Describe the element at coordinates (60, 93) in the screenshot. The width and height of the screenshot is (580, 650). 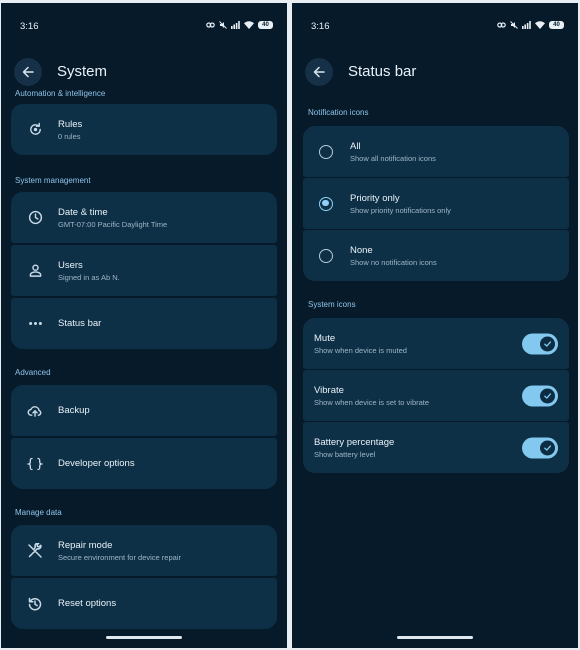
I see `section-label-automation: Automation & intelligence` at that location.